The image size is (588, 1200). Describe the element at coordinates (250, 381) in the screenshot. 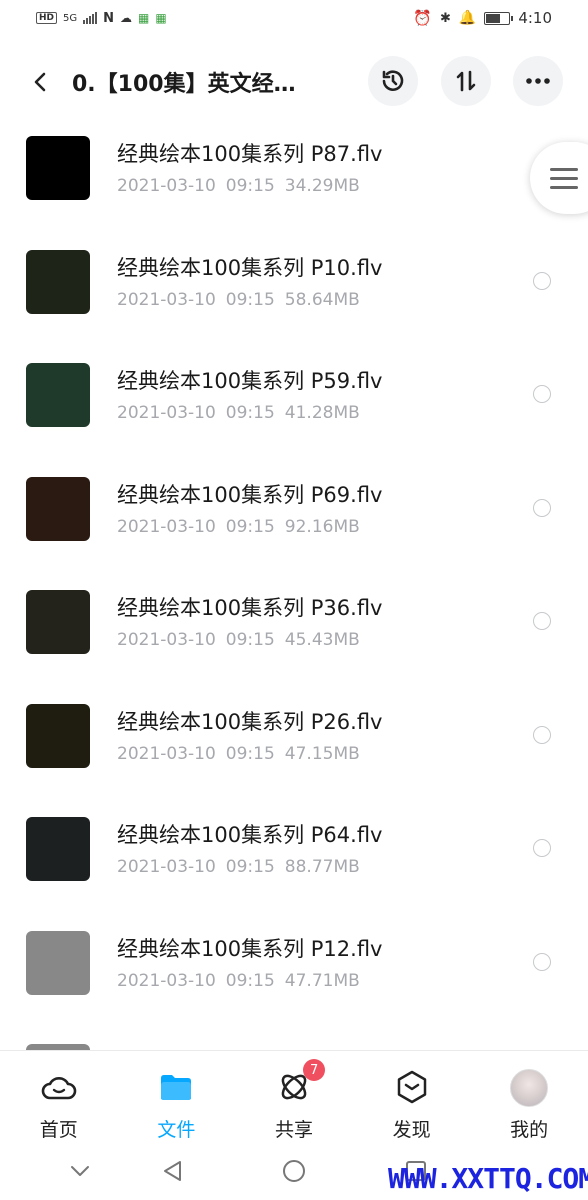

I see `file-name: 经典绘本100集系列 P59.flv` at that location.